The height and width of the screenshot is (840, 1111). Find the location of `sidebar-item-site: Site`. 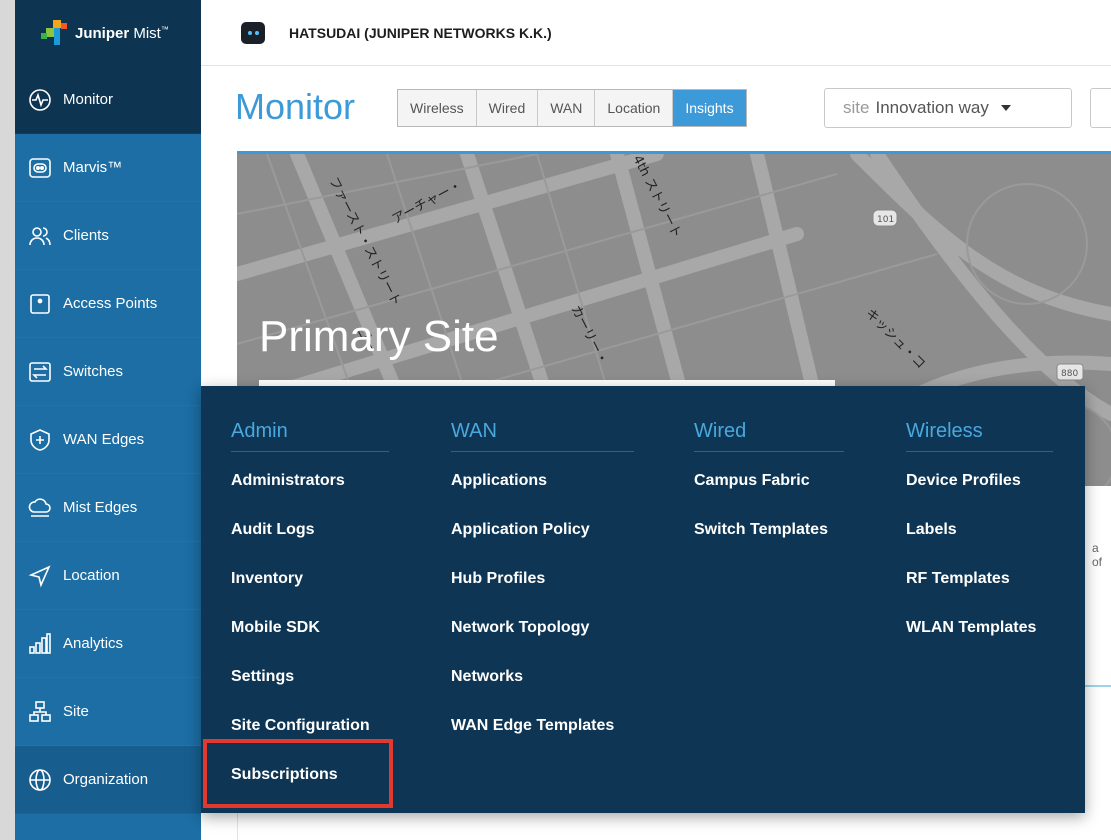

sidebar-item-site: Site is located at coordinates (108, 712).